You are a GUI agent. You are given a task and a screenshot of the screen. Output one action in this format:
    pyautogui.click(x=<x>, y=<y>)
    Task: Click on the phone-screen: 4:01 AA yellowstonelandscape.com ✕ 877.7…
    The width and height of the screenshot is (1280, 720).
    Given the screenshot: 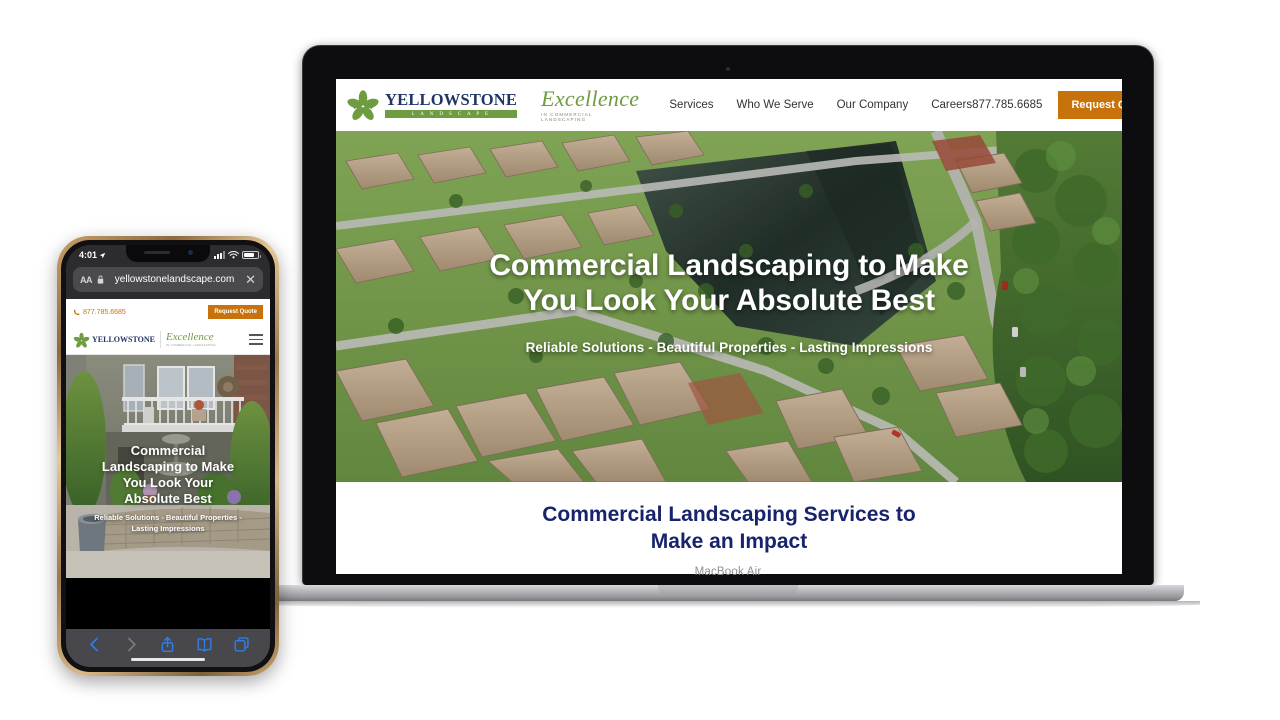 What is the action you would take?
    pyautogui.click(x=168, y=456)
    